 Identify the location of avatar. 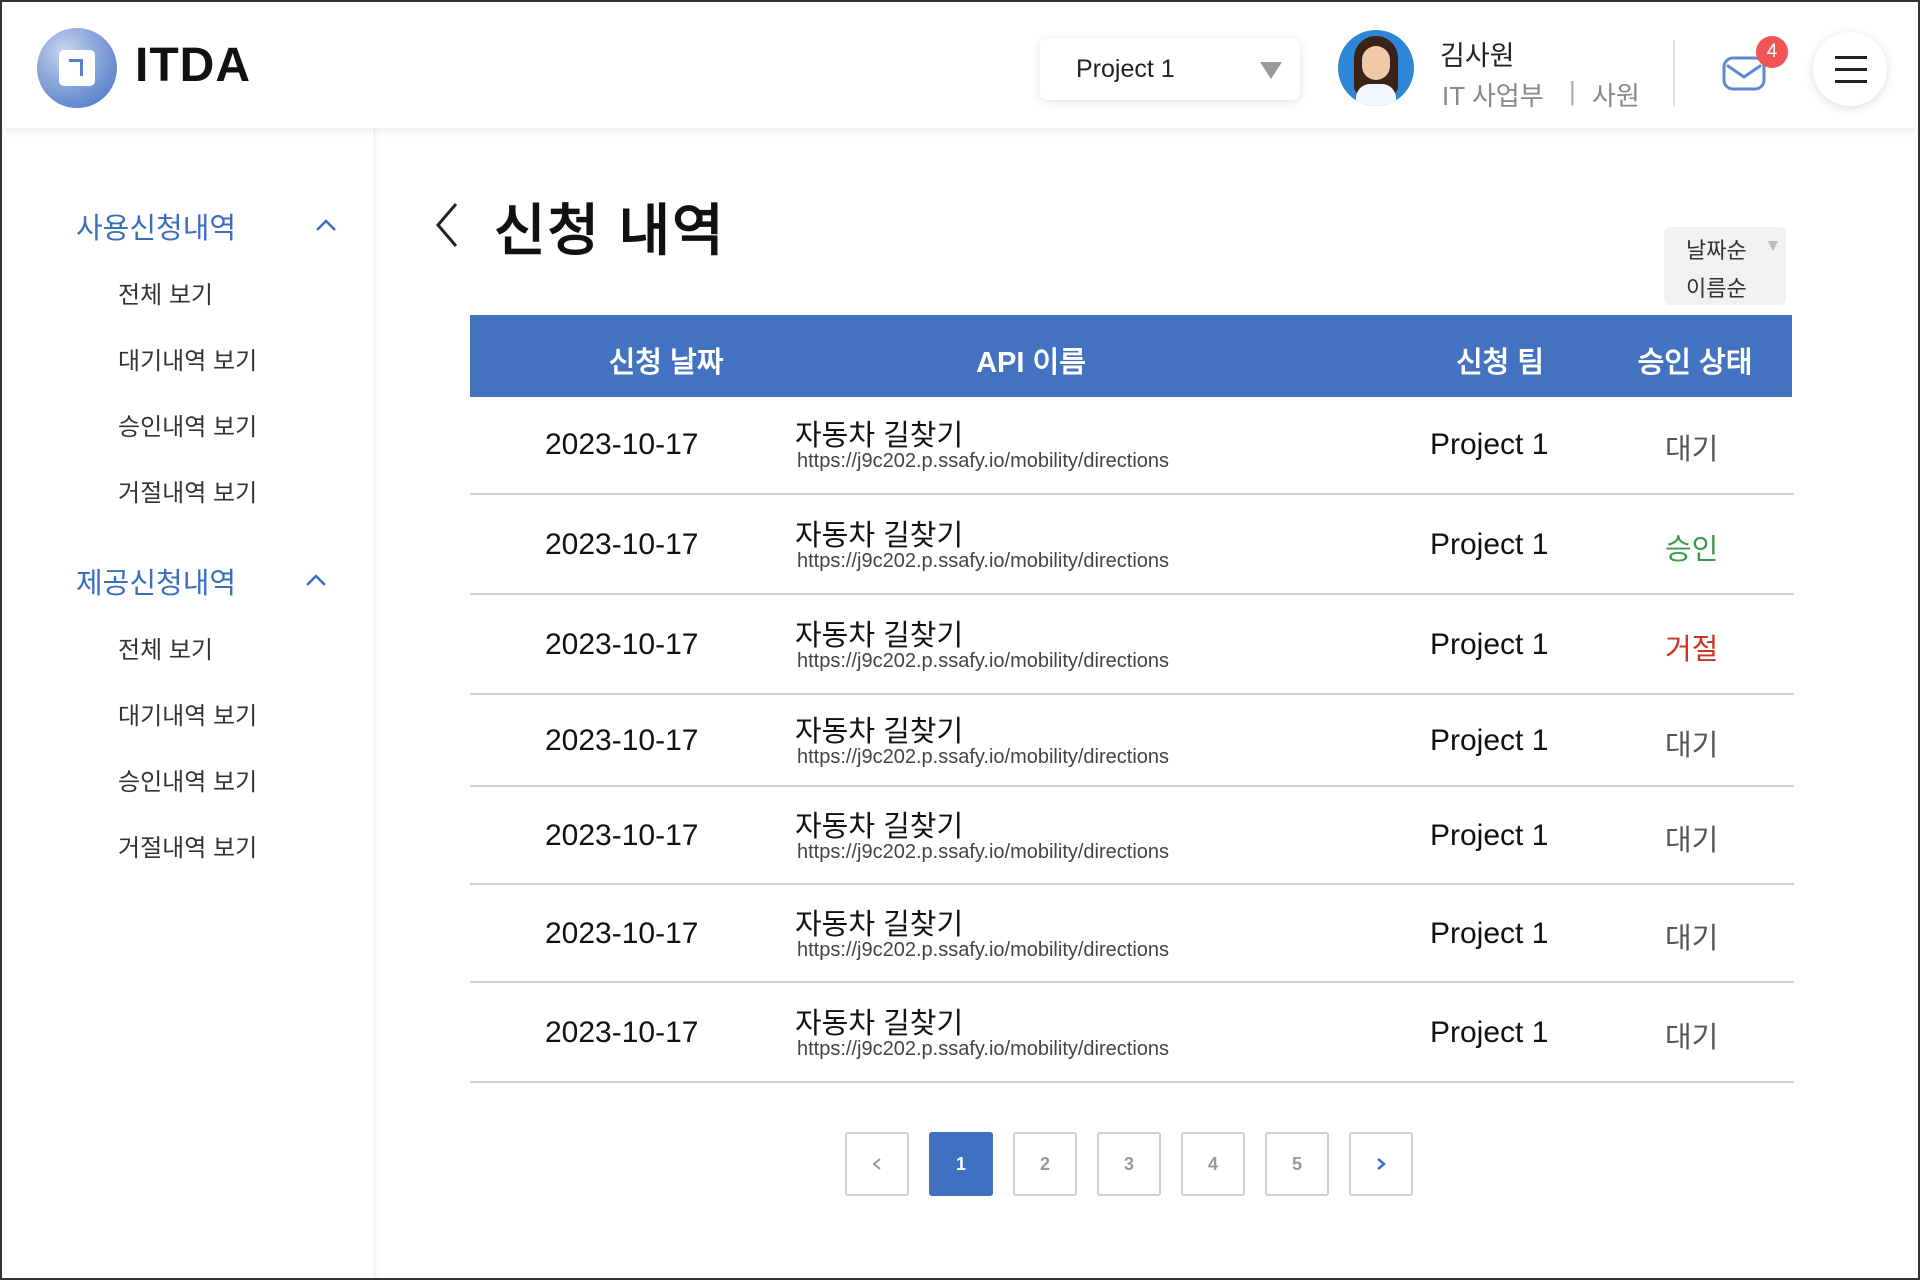
(1376, 68).